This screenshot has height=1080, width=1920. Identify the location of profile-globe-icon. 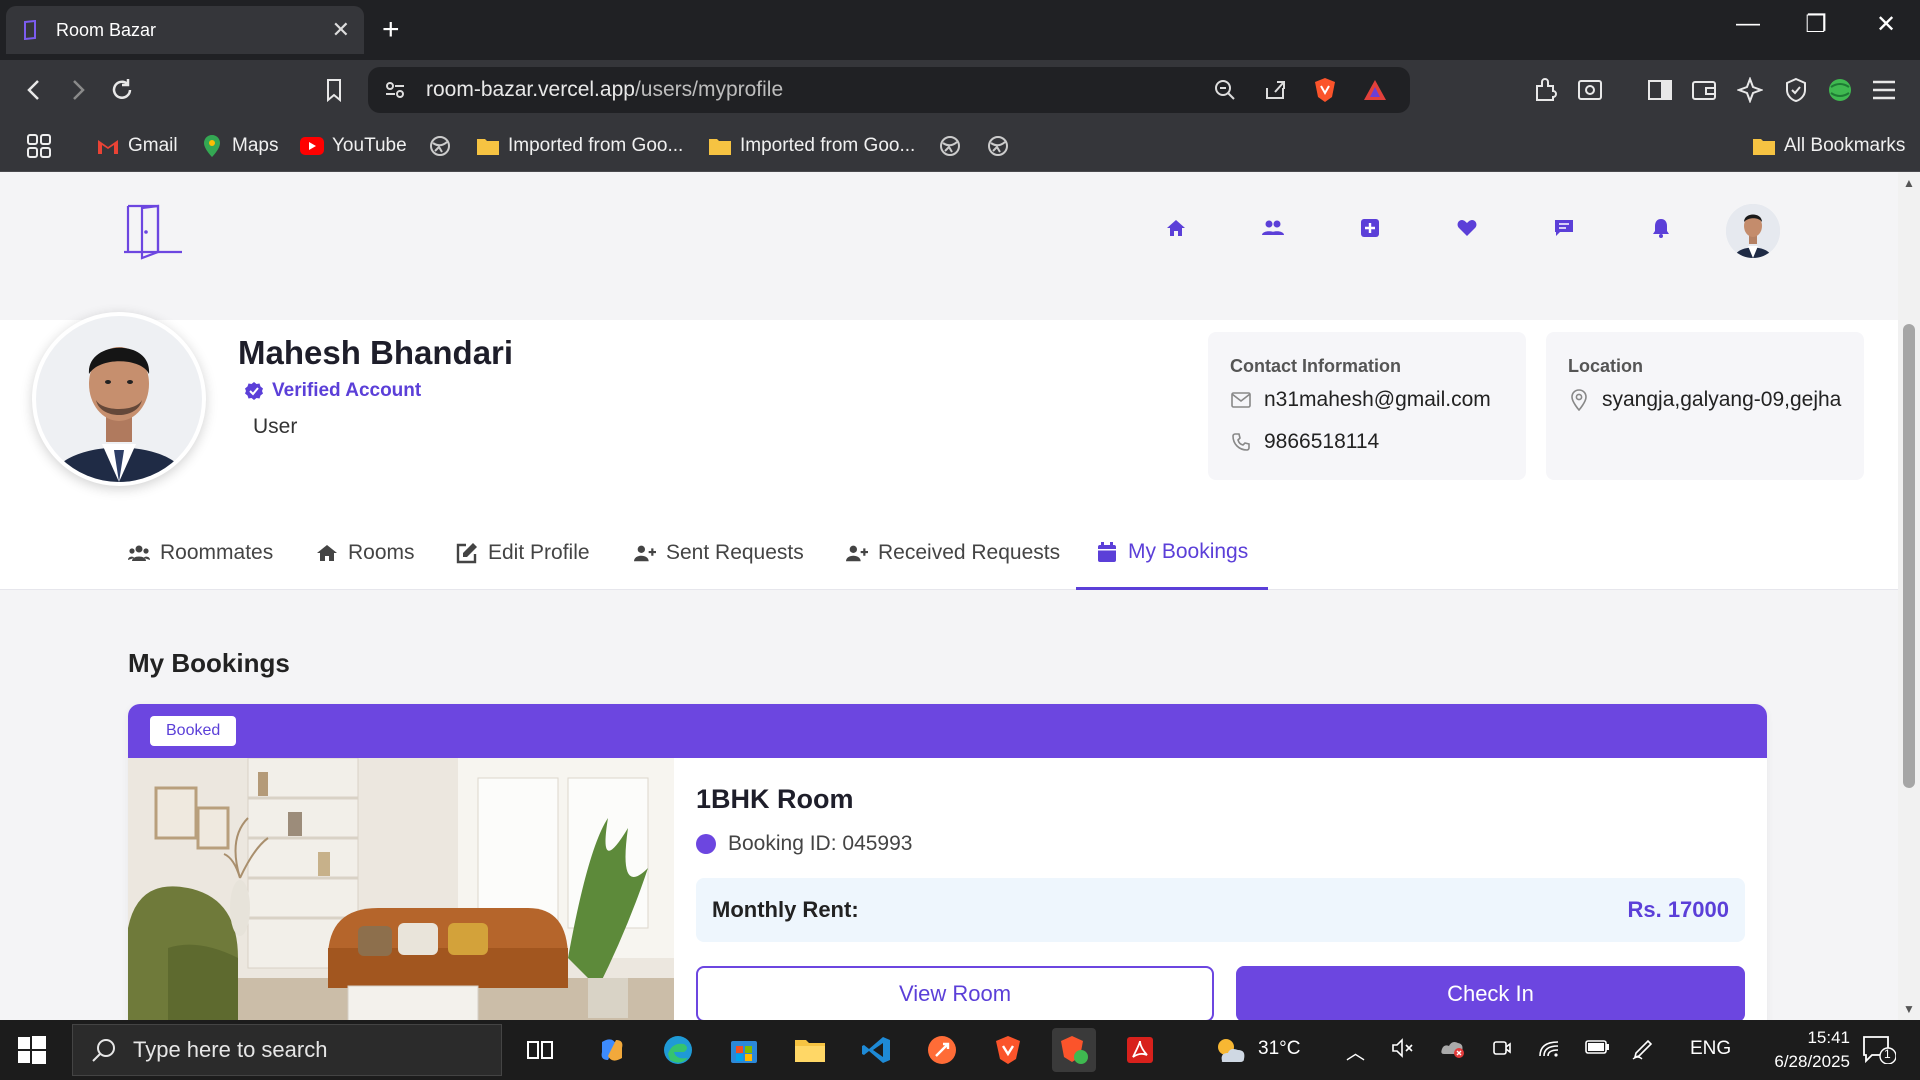
(1840, 90).